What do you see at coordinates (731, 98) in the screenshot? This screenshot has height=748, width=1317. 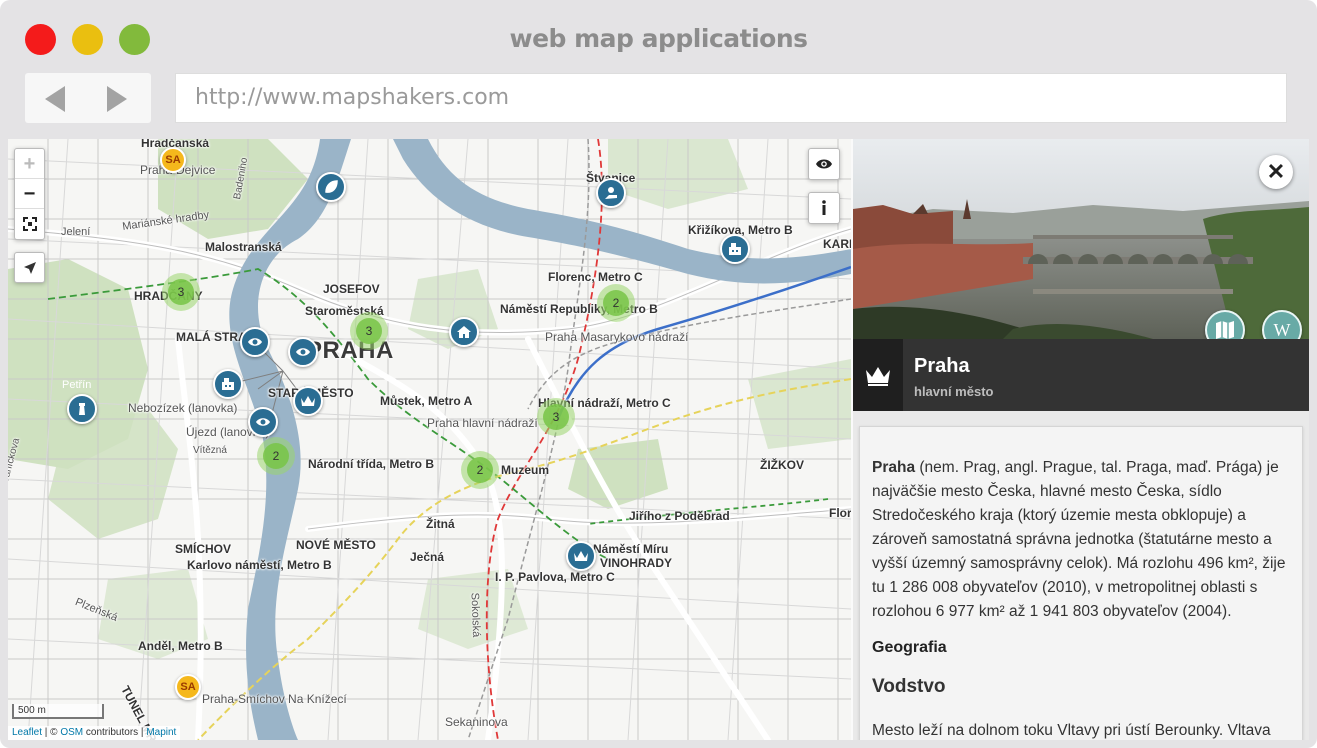 I see `address-bar: http://www.mapshakers.com` at bounding box center [731, 98].